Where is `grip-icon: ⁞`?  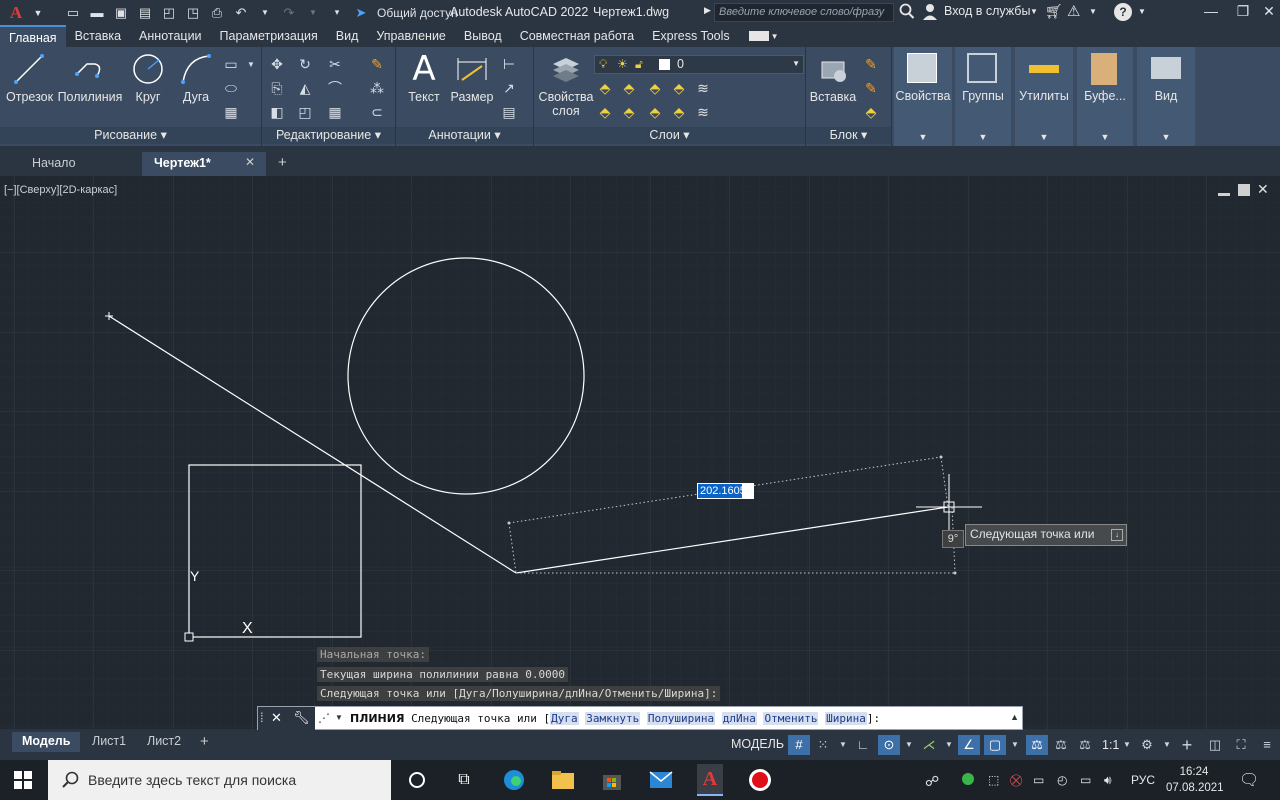
grip-icon: ⁞ is located at coordinates (262, 717).